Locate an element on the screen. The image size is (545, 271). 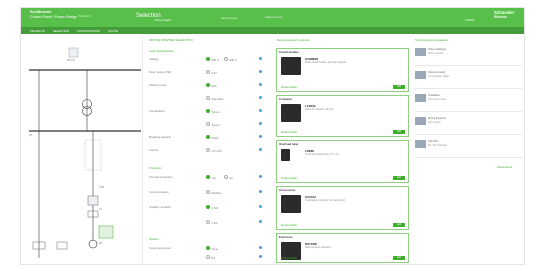
product-description: Combination block for GV2 and LC1D is located at coordinates (325, 200).